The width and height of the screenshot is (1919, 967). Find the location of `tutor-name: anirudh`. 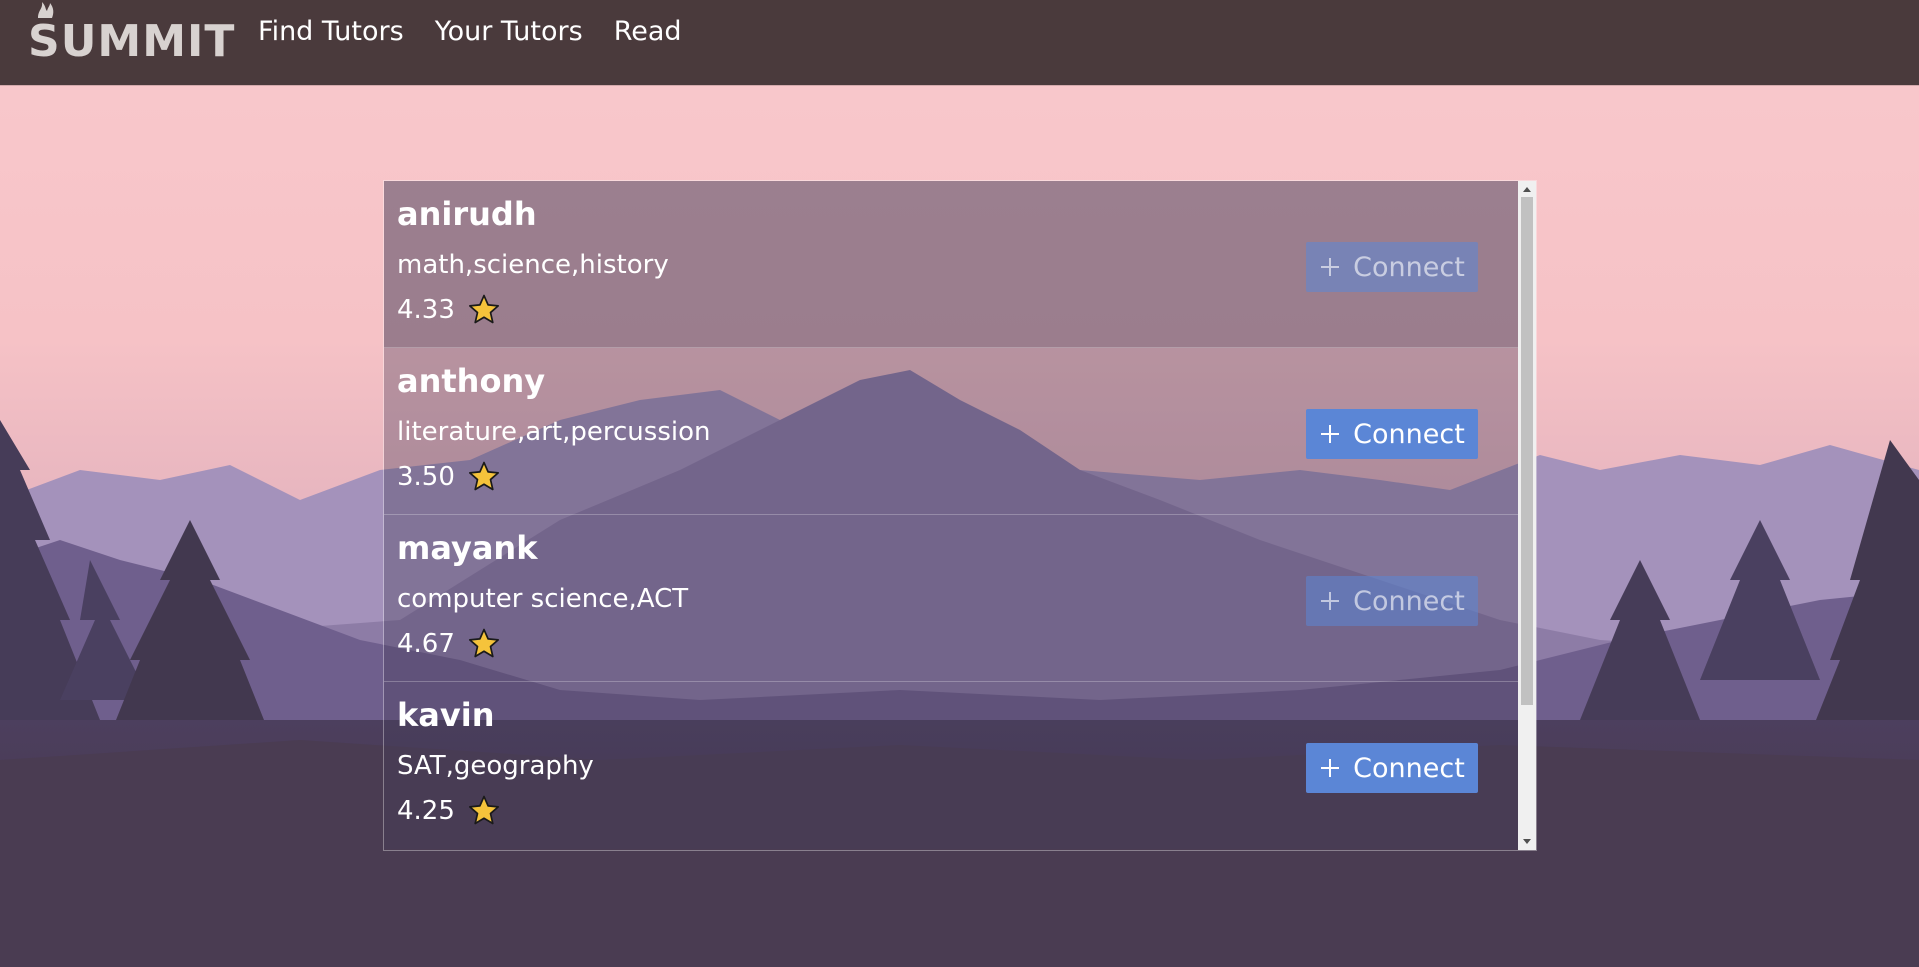

tutor-name: anirudh is located at coordinates (467, 214).